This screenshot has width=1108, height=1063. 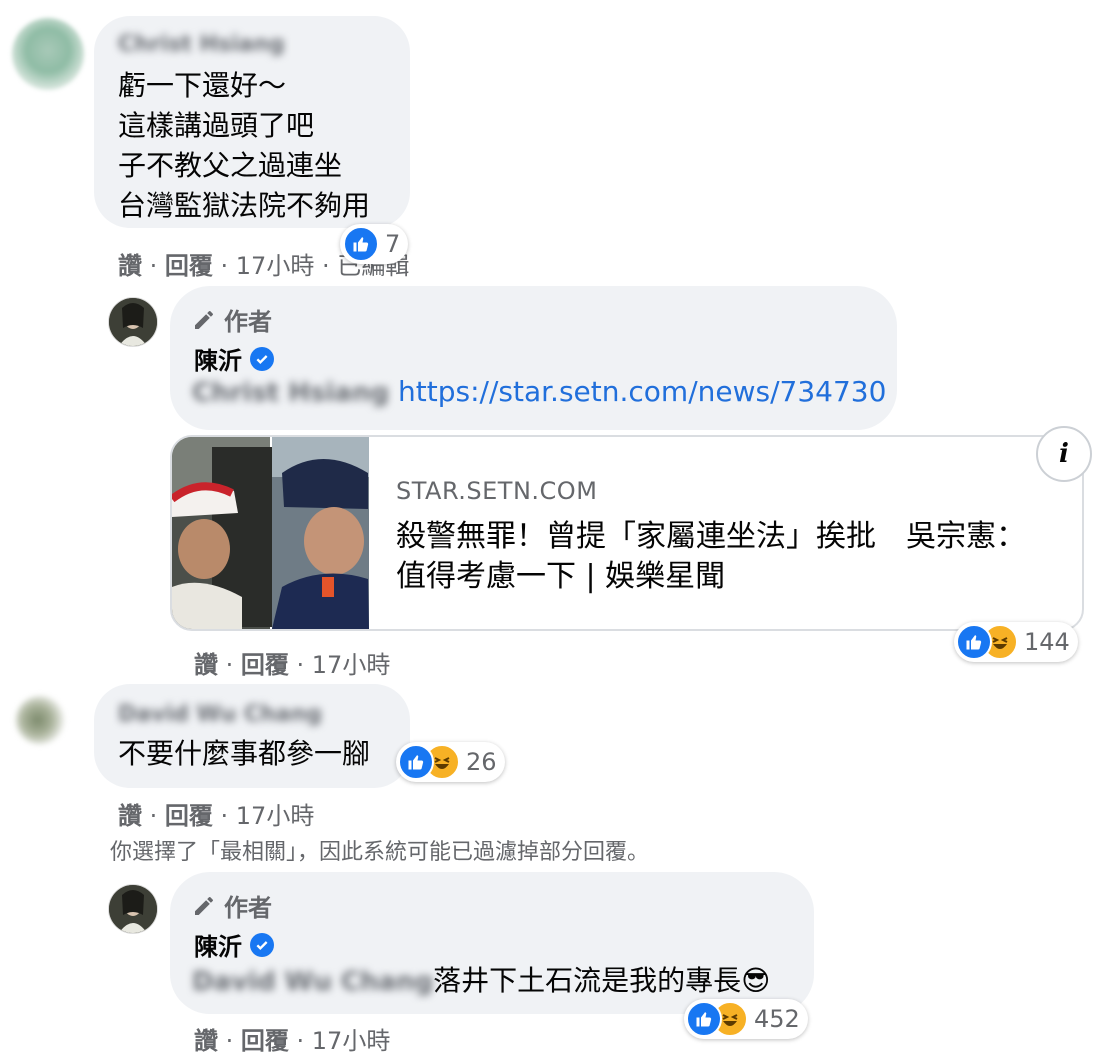 I want to click on reaction-summary: 7, so click(x=374, y=244).